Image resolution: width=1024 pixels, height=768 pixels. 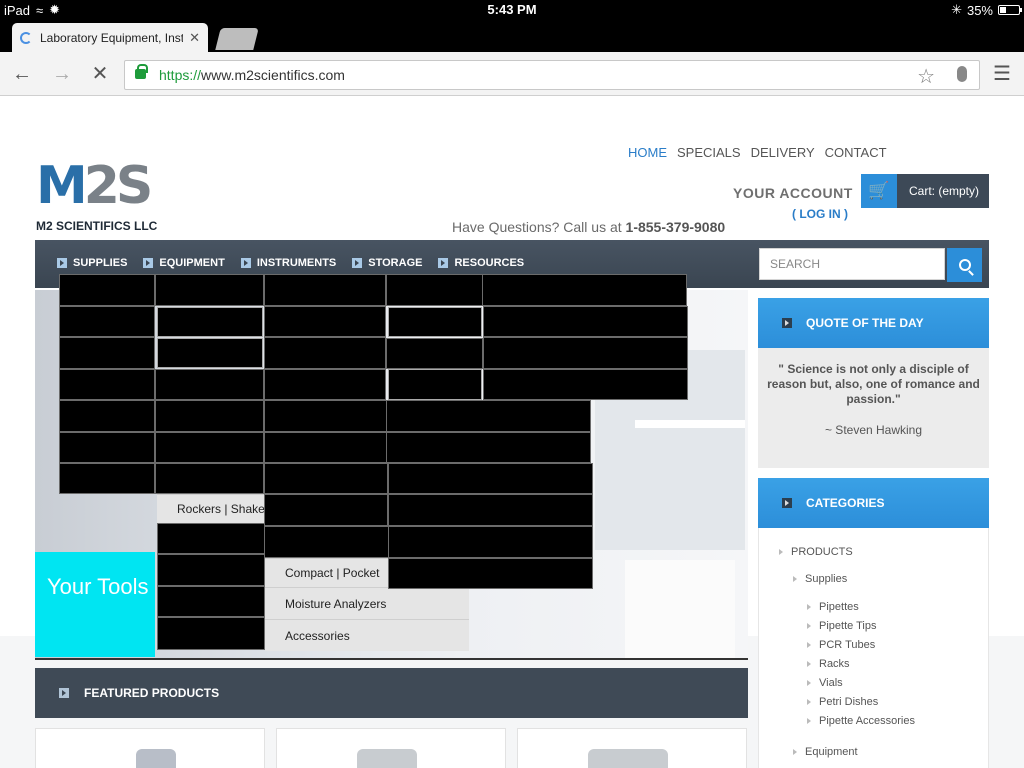 I want to click on menu-item-moisture-analyzers: Moisture Analyzers, so click(x=367, y=603).